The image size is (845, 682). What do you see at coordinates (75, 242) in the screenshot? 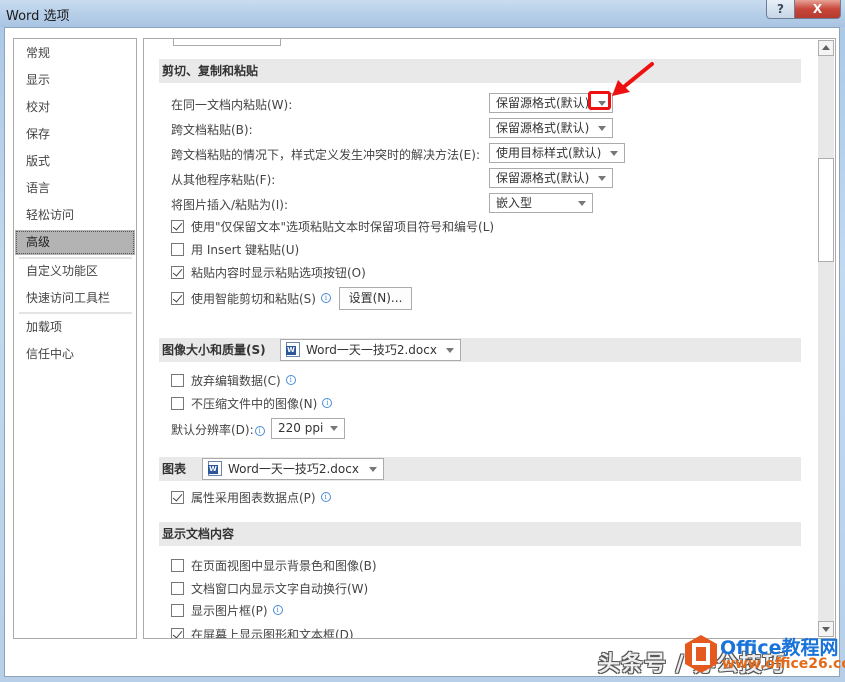
I see `sidebar-item-advanced: 高级` at bounding box center [75, 242].